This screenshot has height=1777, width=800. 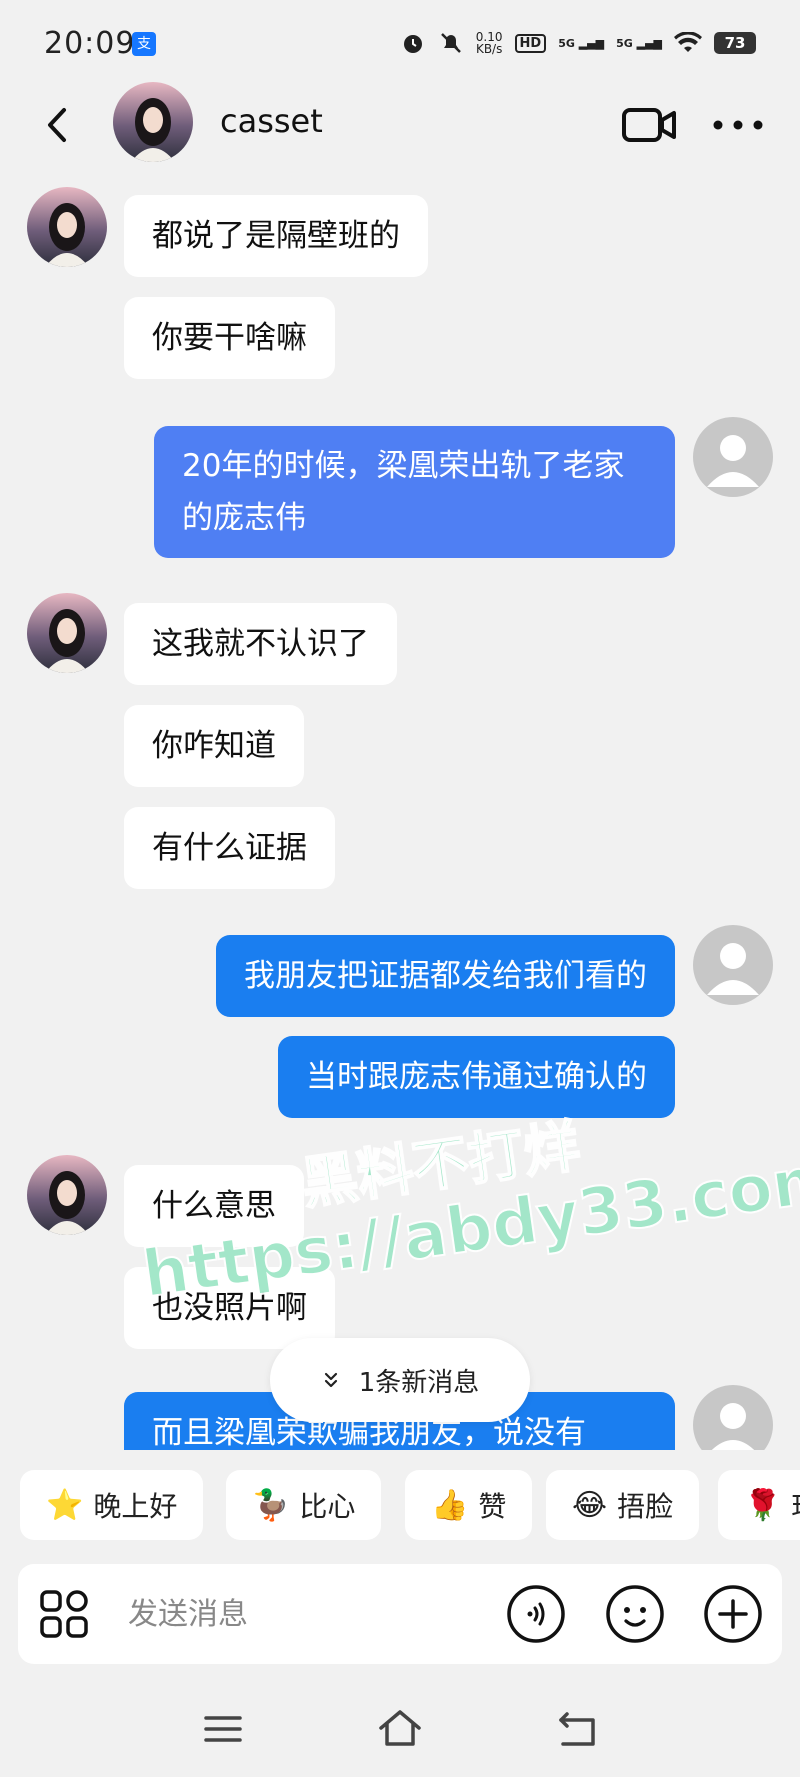 What do you see at coordinates (271, 121) in the screenshot?
I see `contact-name: casset` at bounding box center [271, 121].